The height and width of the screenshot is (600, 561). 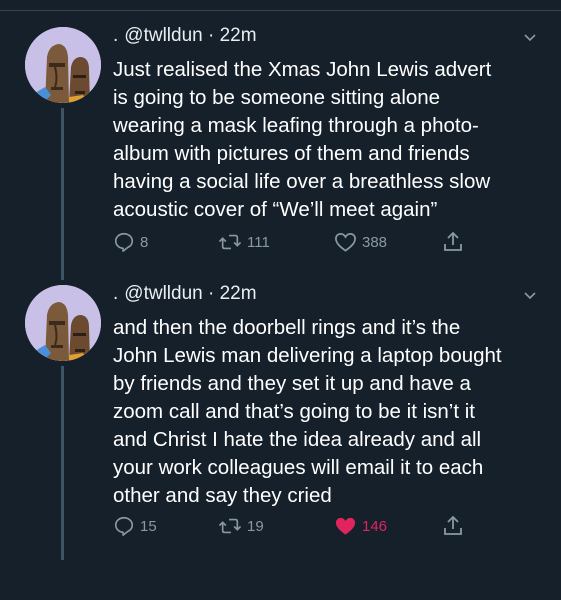 I want to click on like-count: 146, so click(x=375, y=526).